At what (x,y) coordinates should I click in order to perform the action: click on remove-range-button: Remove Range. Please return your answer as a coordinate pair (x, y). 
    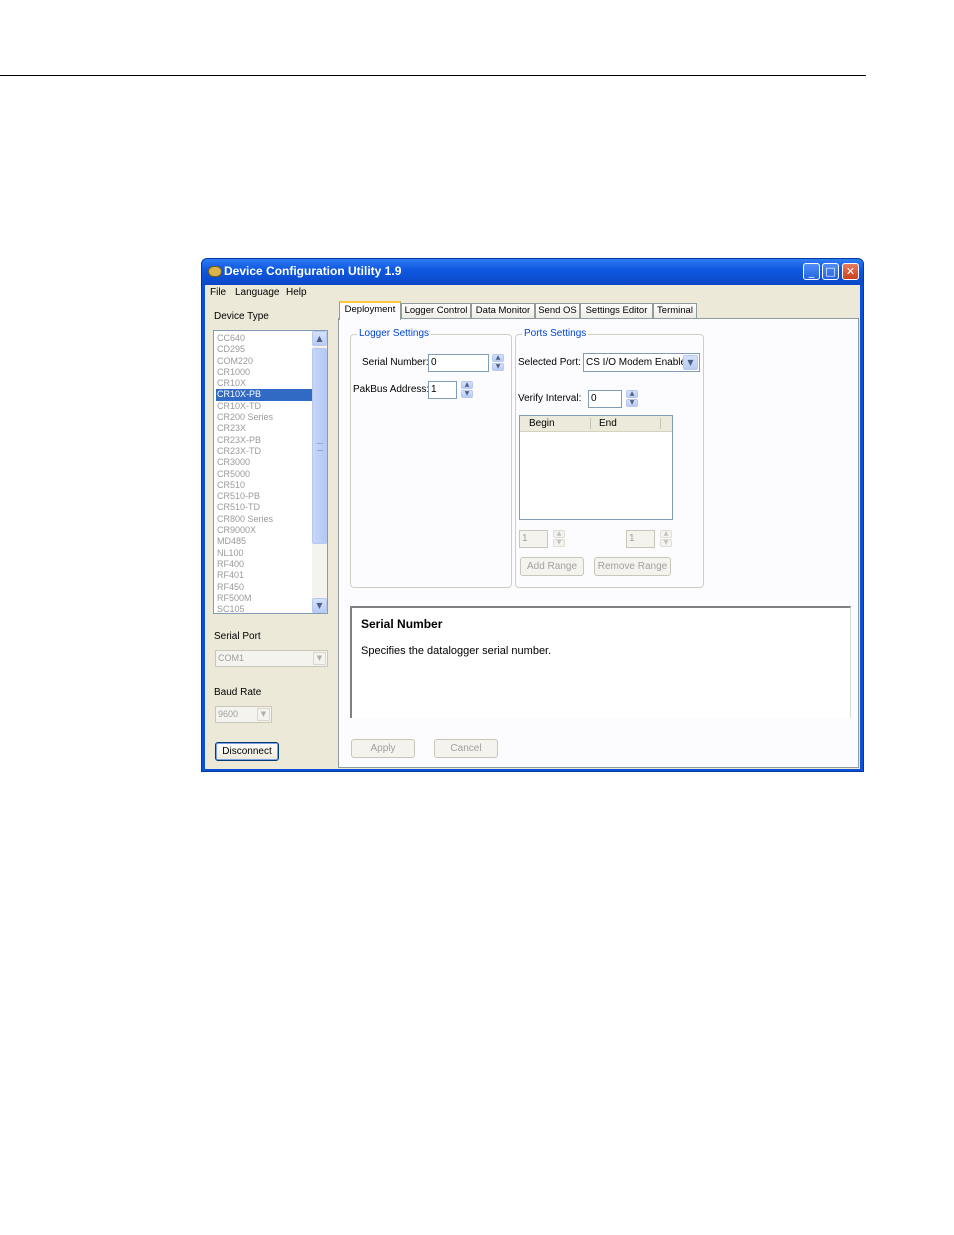
    Looking at the image, I should click on (632, 566).